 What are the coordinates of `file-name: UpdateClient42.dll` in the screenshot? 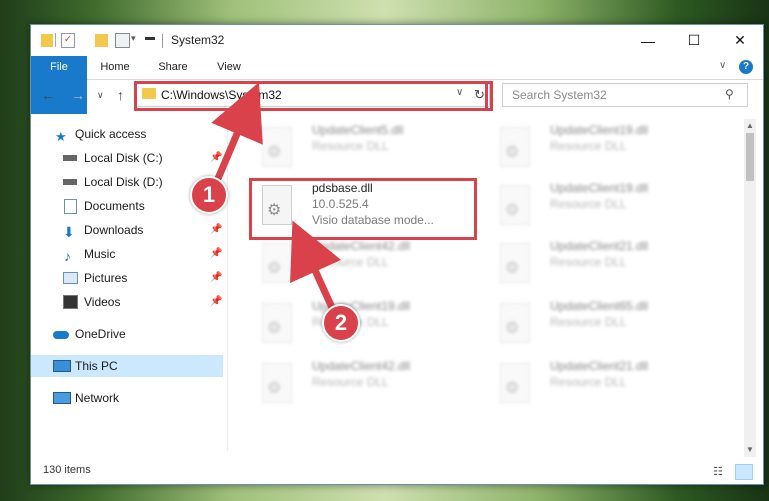 It's located at (361, 366).